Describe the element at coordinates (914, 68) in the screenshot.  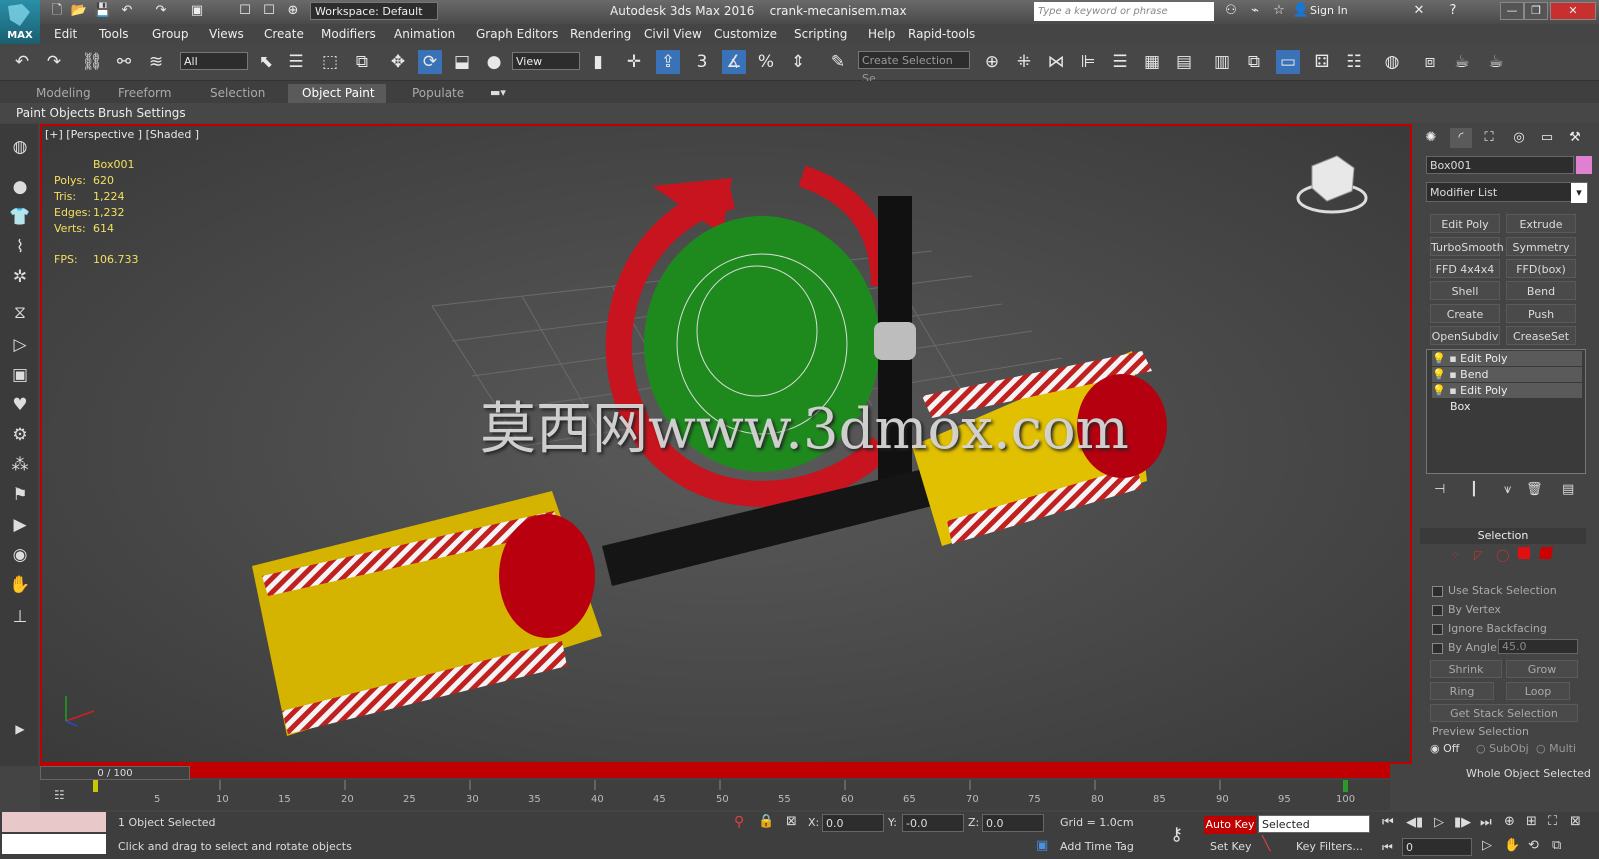
I see `selection-set-dropdown: Create Selection Se` at that location.